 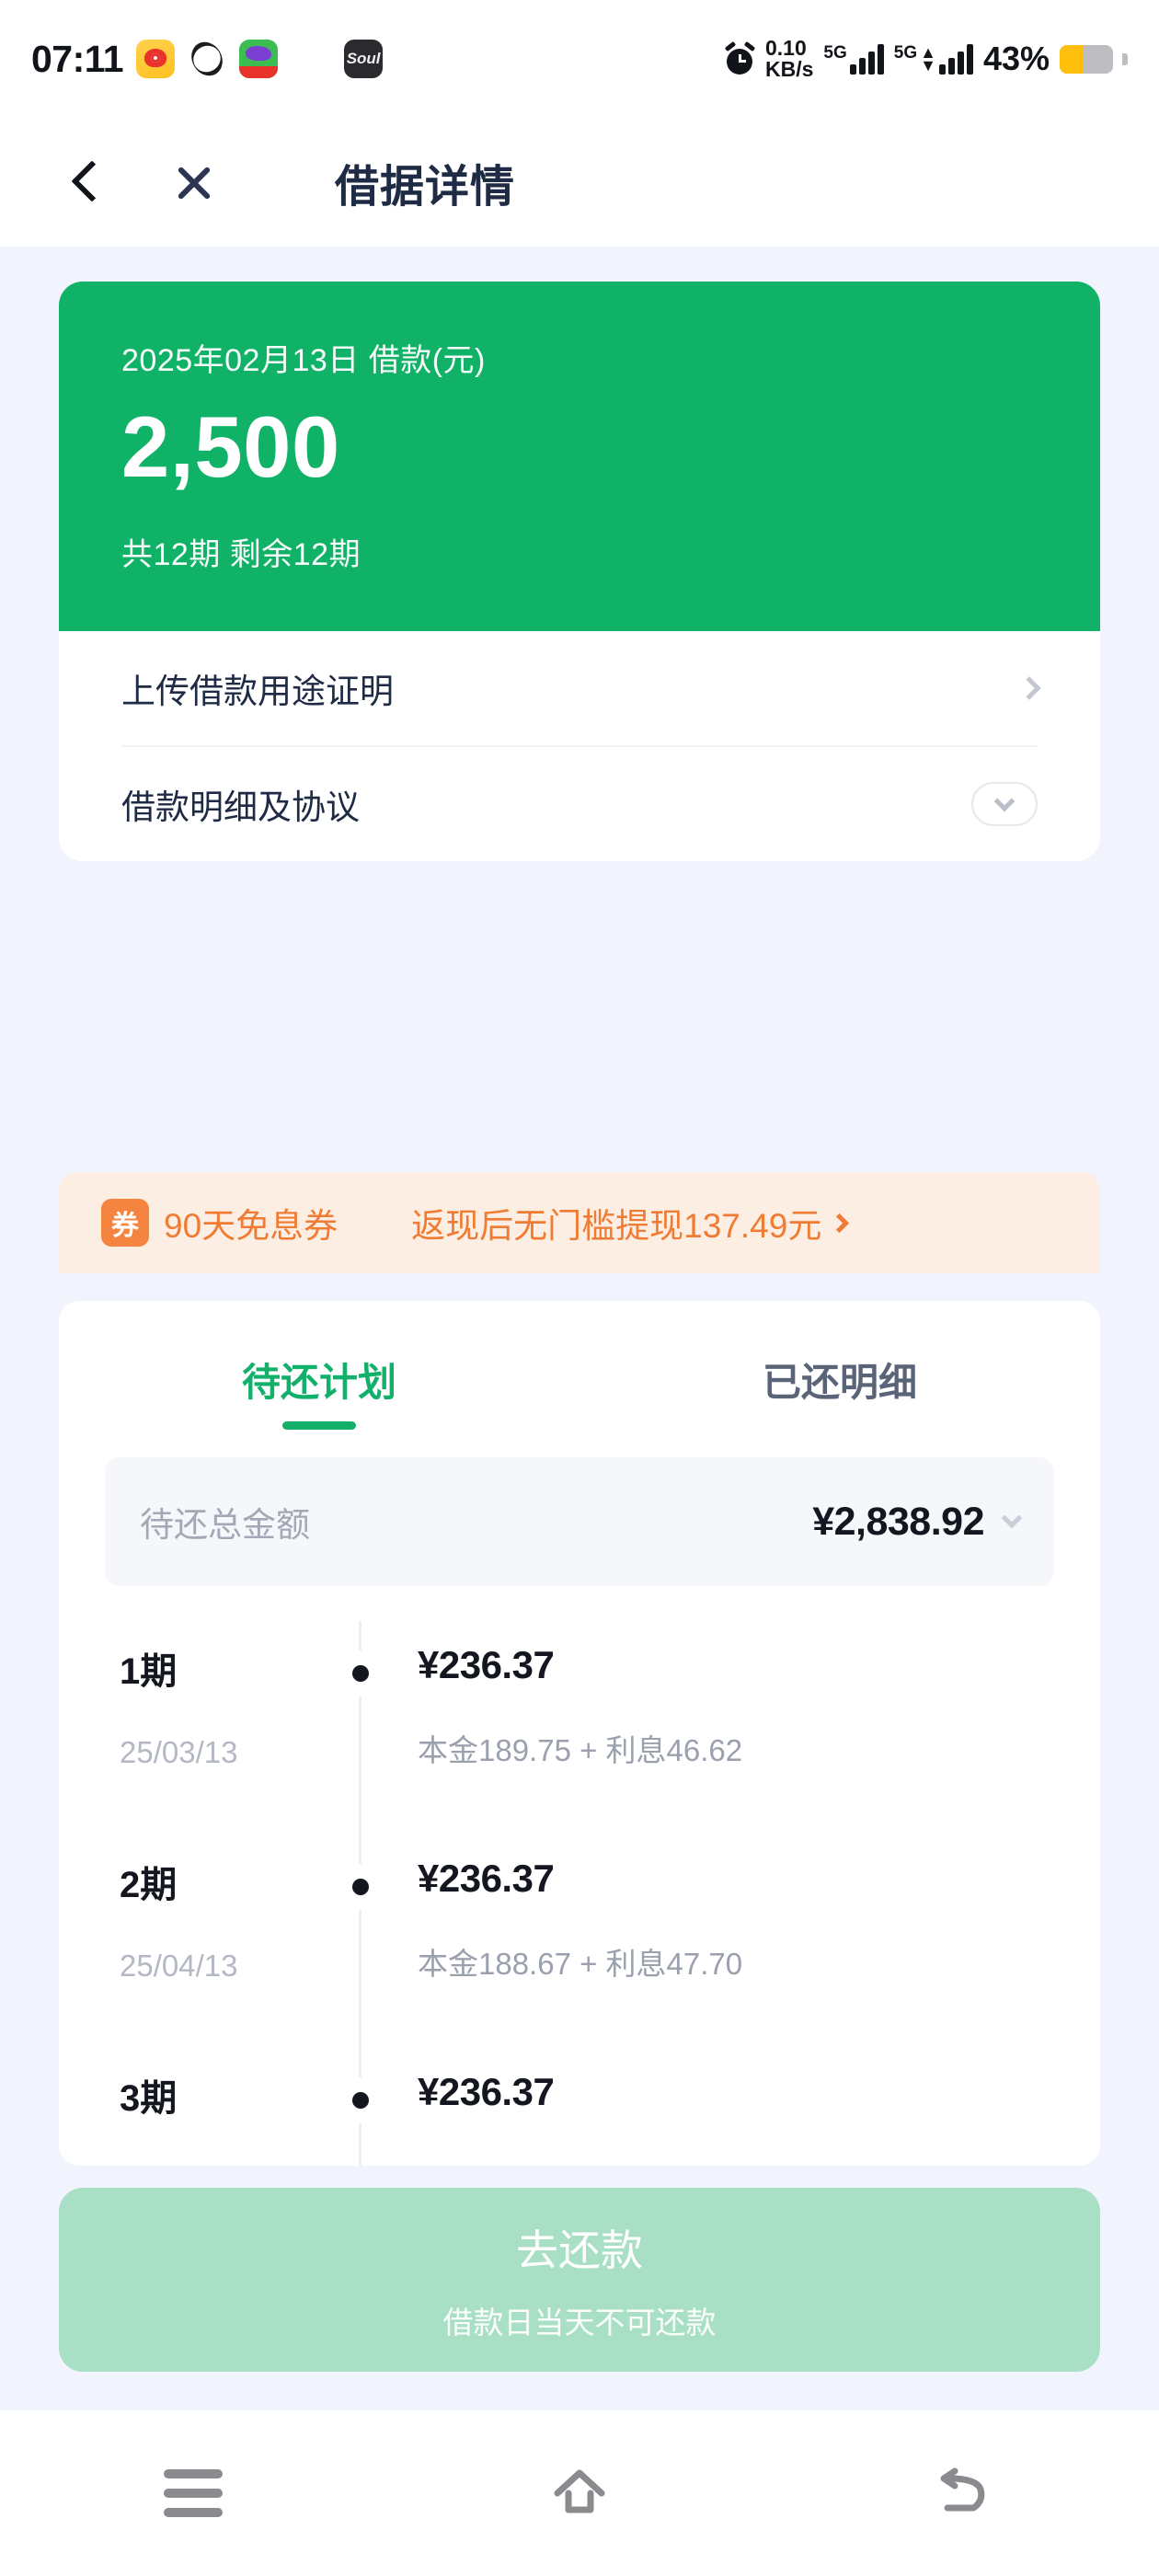 I want to click on installment-left: 1期 25/03/13, so click(x=209, y=1727).